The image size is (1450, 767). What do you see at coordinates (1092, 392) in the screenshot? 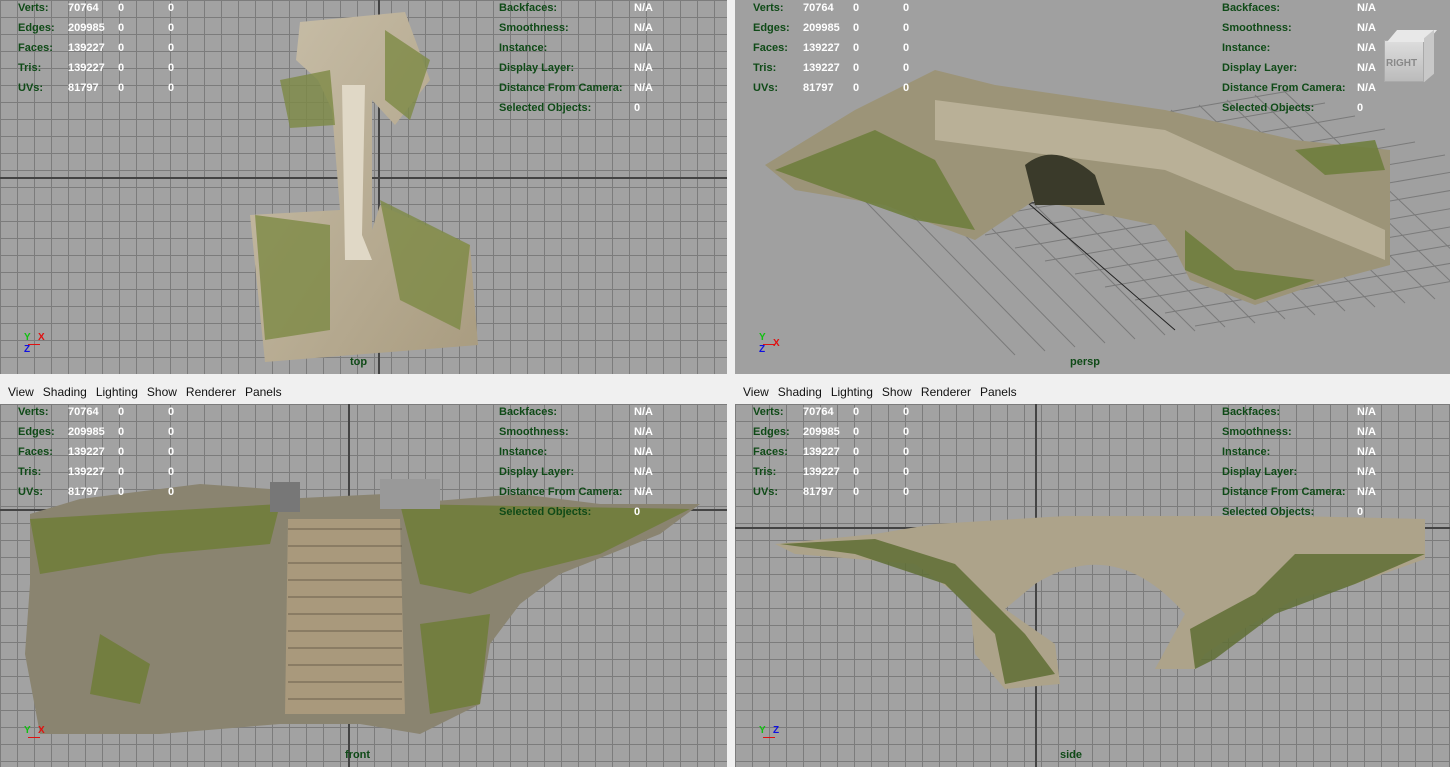
I see `viewport-menu-bar: View Shading Lighting Show Renderer Panels` at bounding box center [1092, 392].